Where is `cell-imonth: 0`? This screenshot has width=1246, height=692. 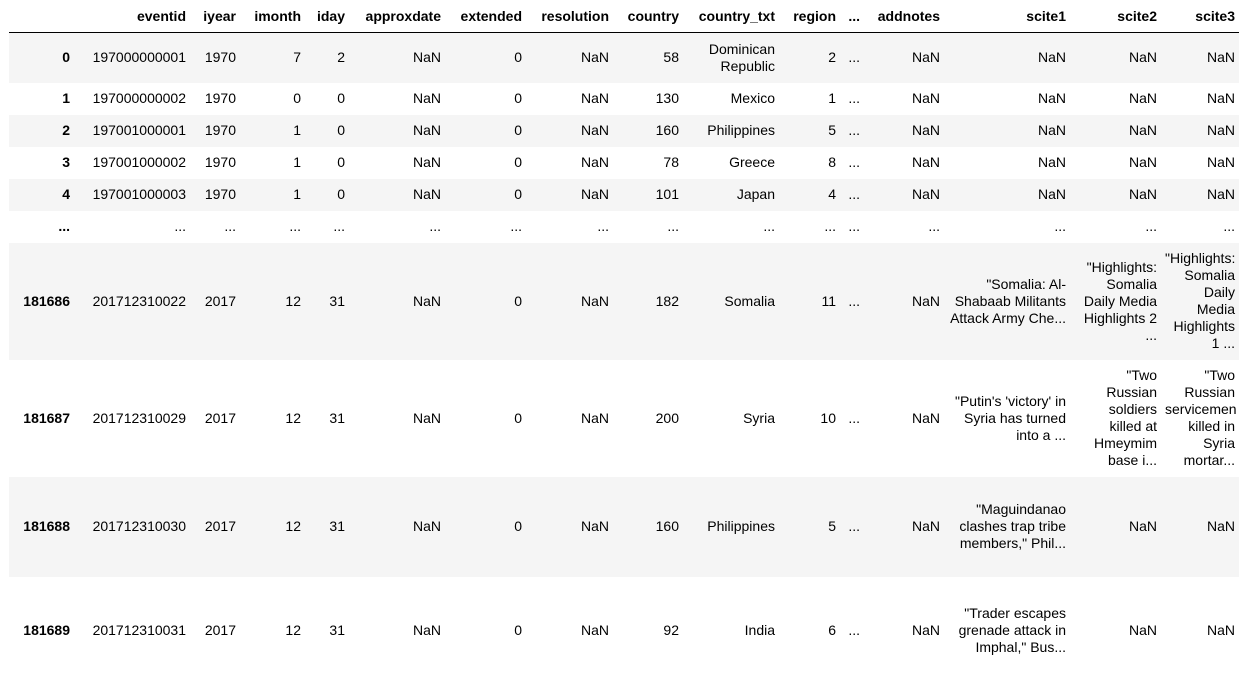 cell-imonth: 0 is located at coordinates (297, 98).